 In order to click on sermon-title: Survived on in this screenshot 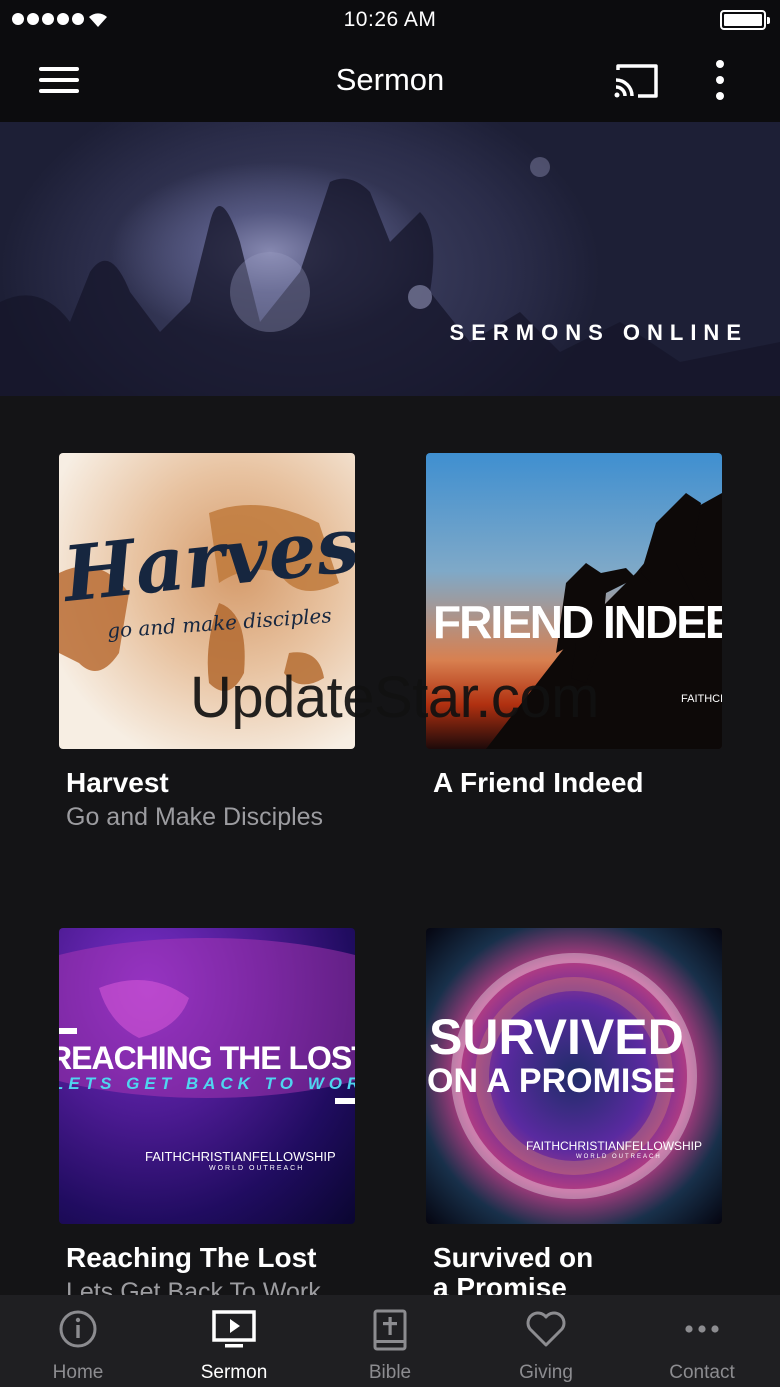, I will do `click(513, 1257)`.